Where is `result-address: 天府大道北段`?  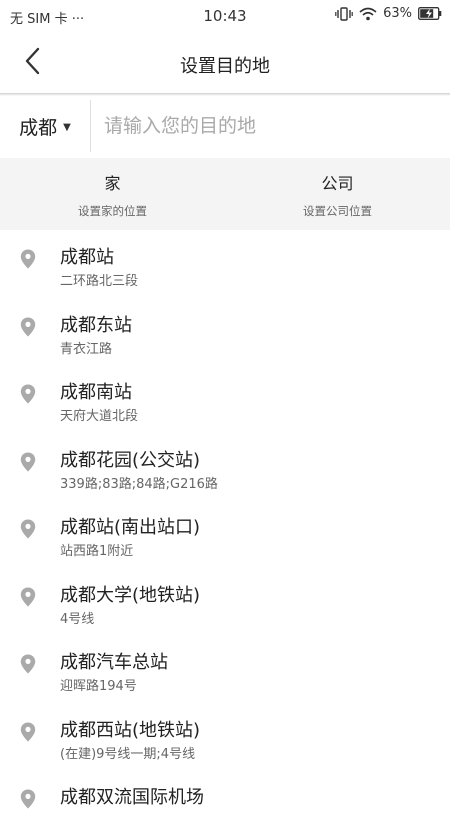
result-address: 天府大道北段 is located at coordinates (99, 416).